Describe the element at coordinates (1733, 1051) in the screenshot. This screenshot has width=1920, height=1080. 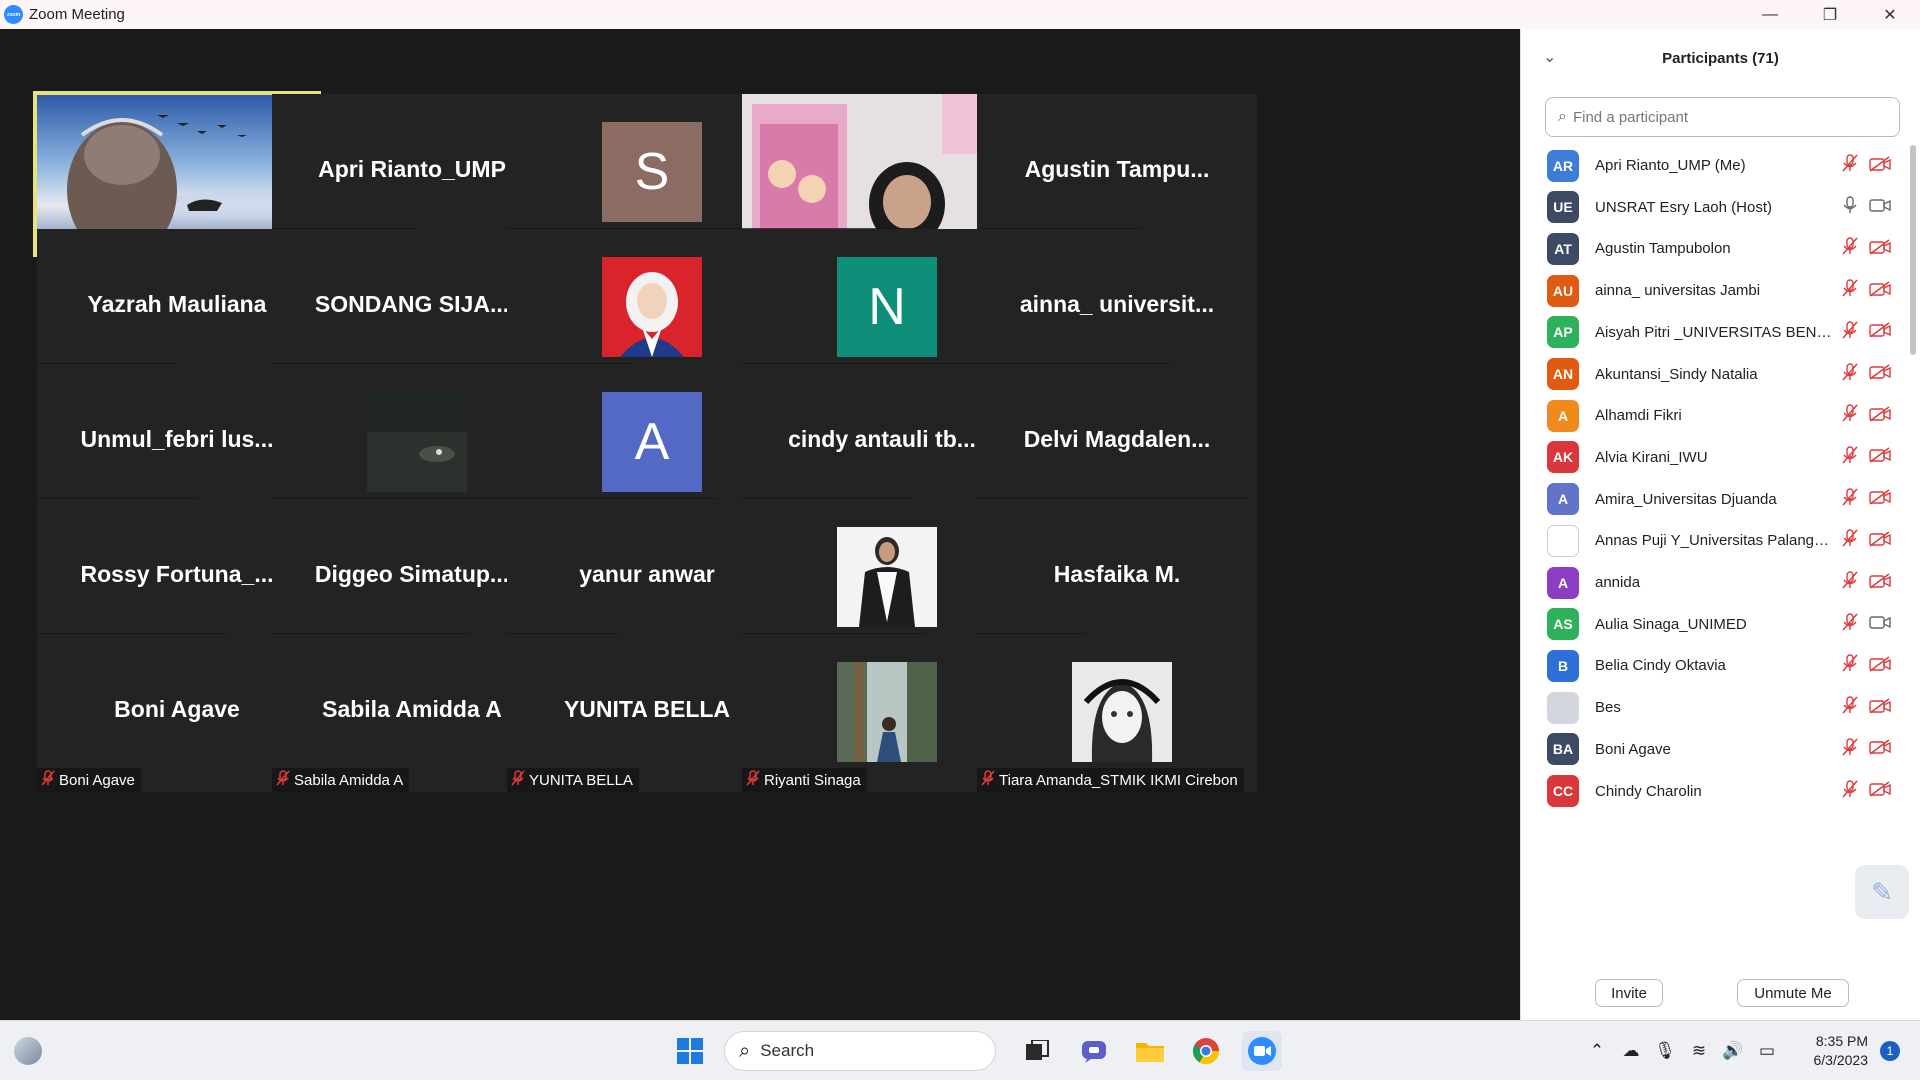
I see `volume-icon: 🔊` at that location.